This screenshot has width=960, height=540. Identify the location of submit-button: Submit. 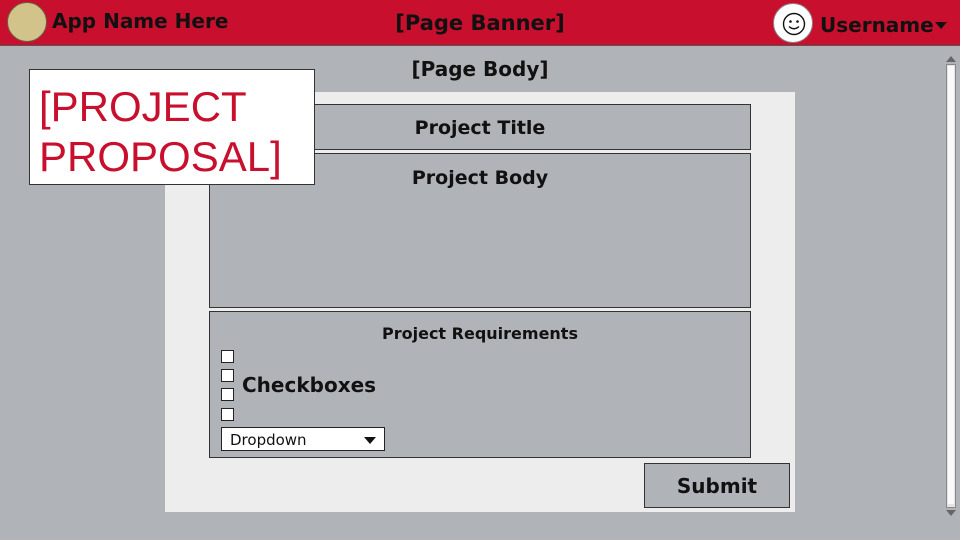
(717, 485).